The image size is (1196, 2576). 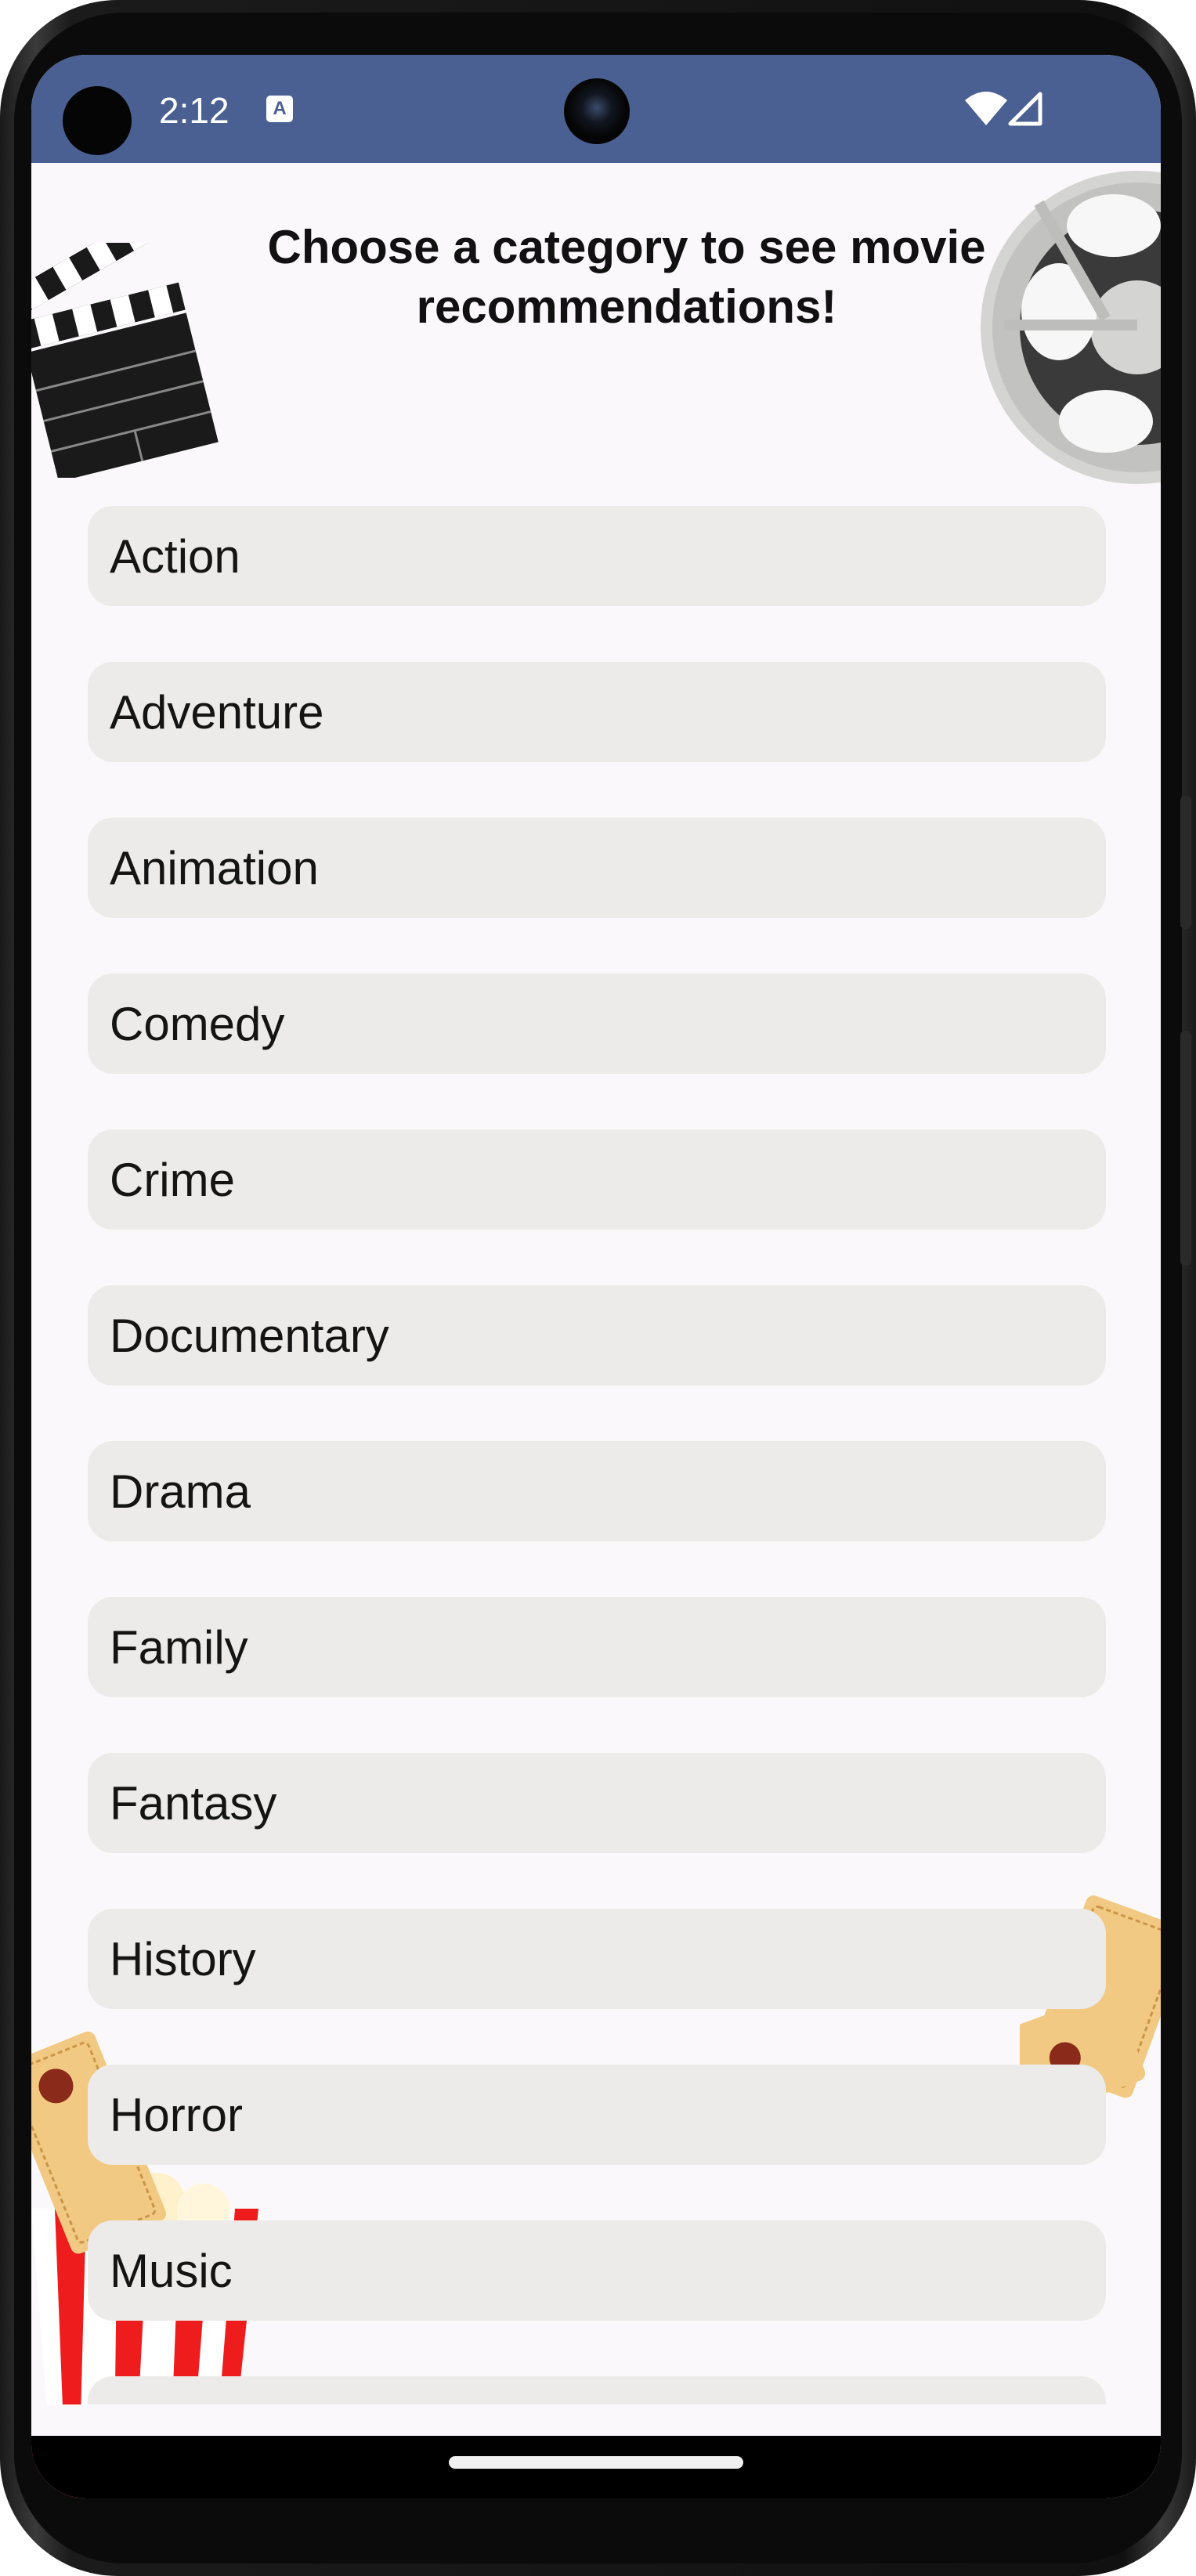 I want to click on cell-signal-icon, so click(x=1025, y=109).